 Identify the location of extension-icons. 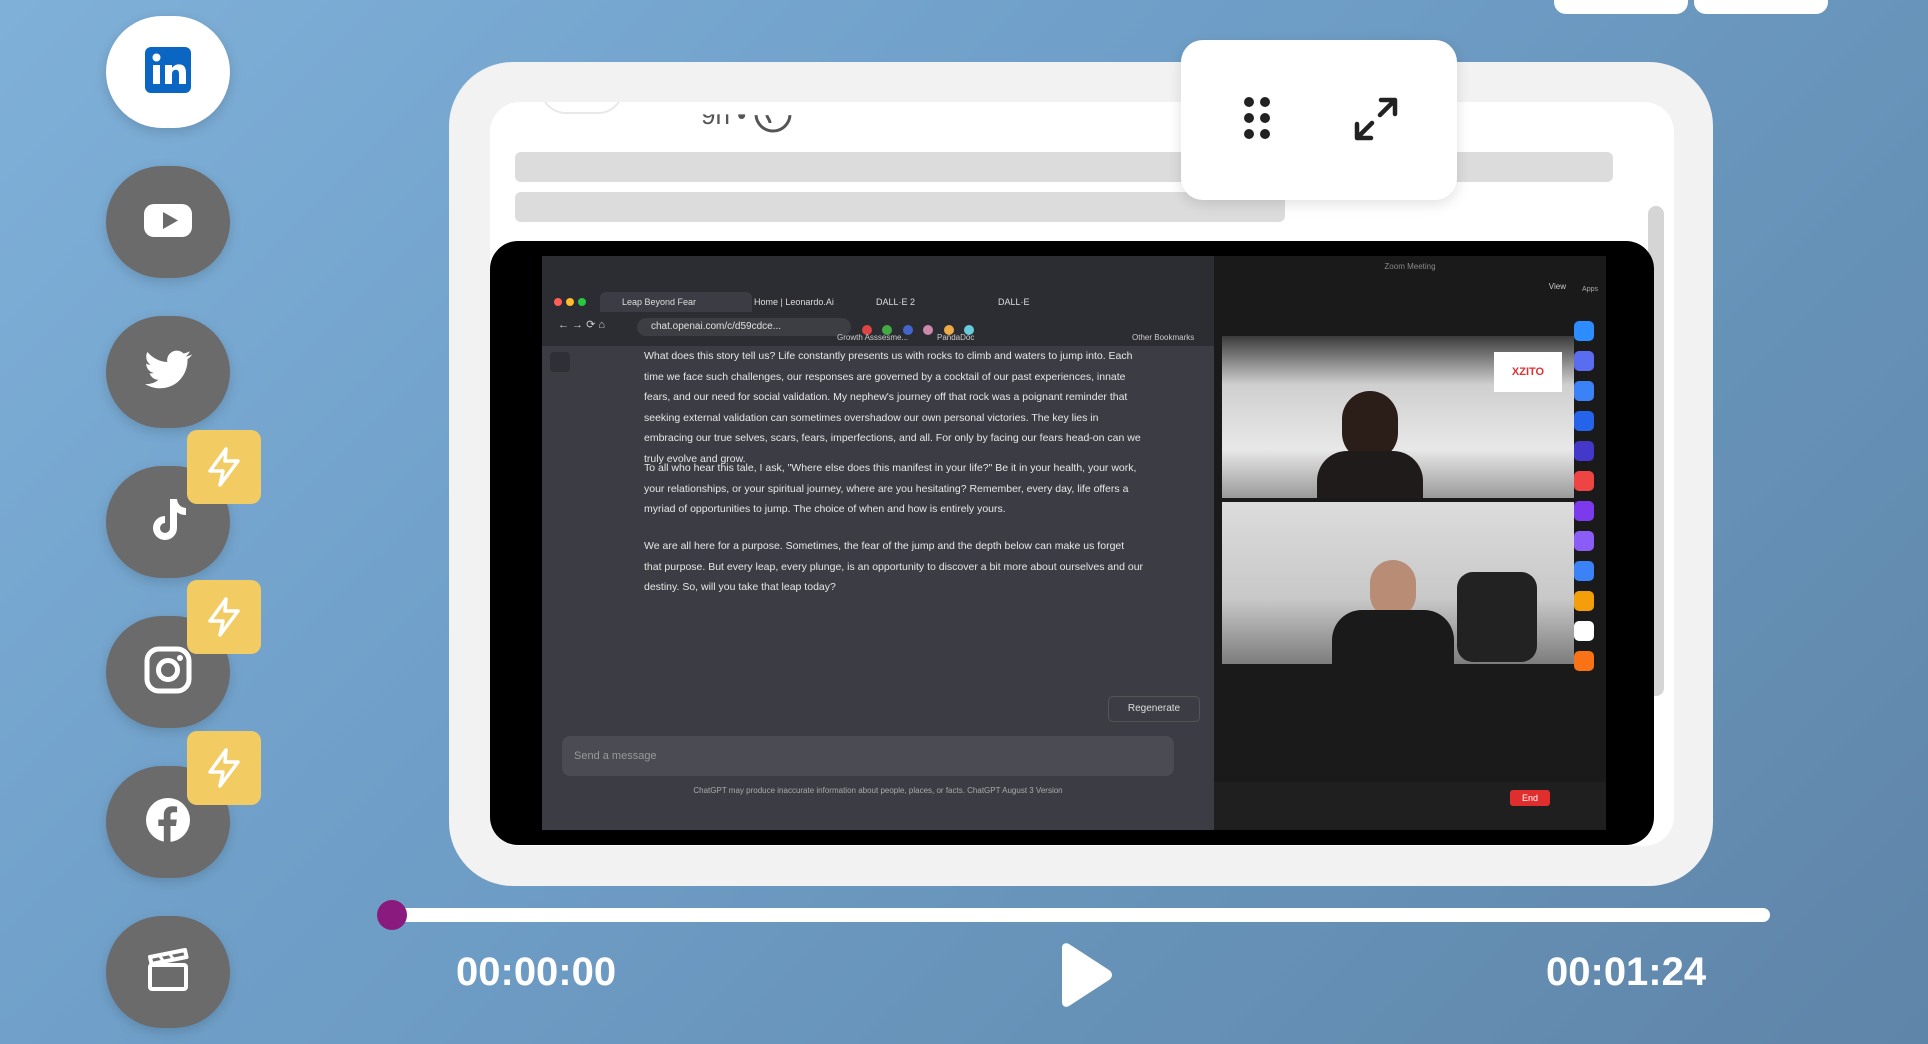
(972, 328).